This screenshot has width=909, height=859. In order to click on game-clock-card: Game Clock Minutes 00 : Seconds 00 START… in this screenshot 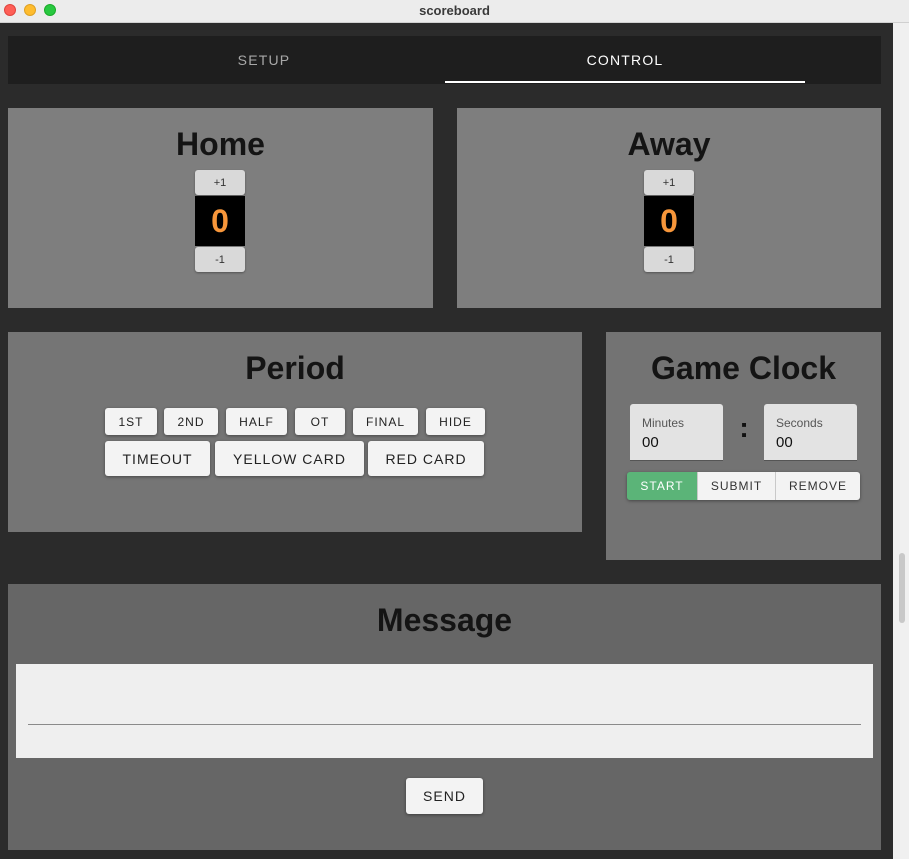, I will do `click(743, 446)`.